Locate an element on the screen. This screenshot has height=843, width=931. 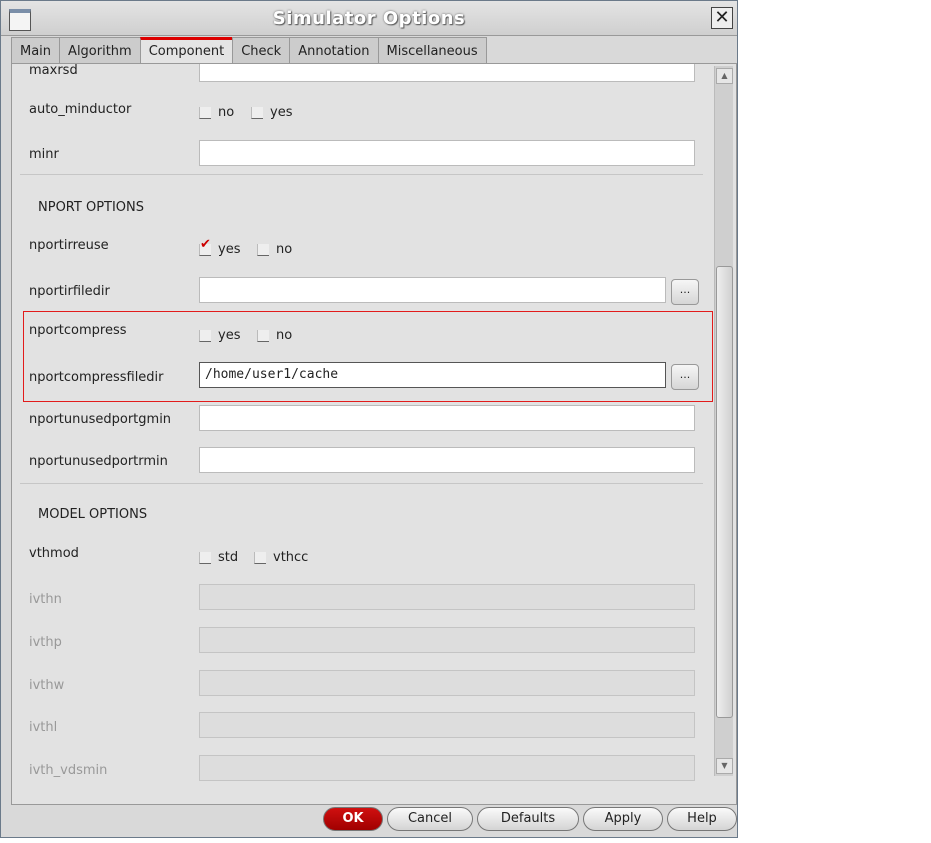
option-label: std is located at coordinates (228, 557).